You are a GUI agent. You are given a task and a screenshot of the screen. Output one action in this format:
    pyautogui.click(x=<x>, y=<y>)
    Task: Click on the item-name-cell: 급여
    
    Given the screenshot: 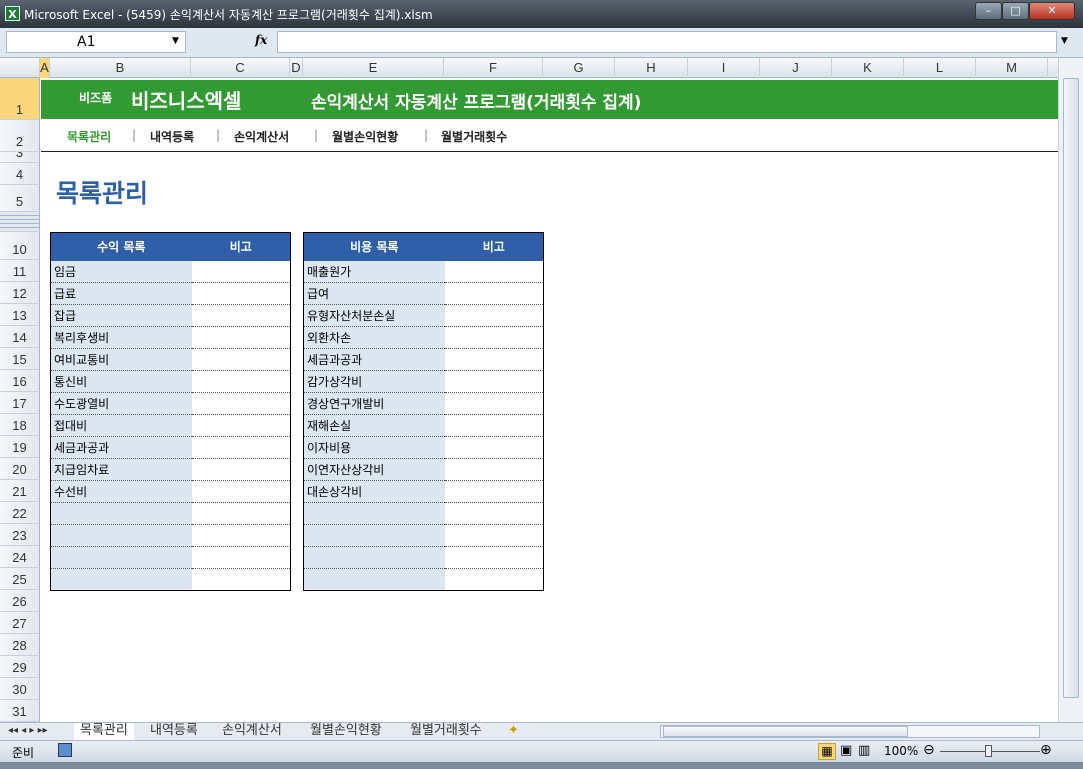 What is the action you would take?
    pyautogui.click(x=374, y=293)
    